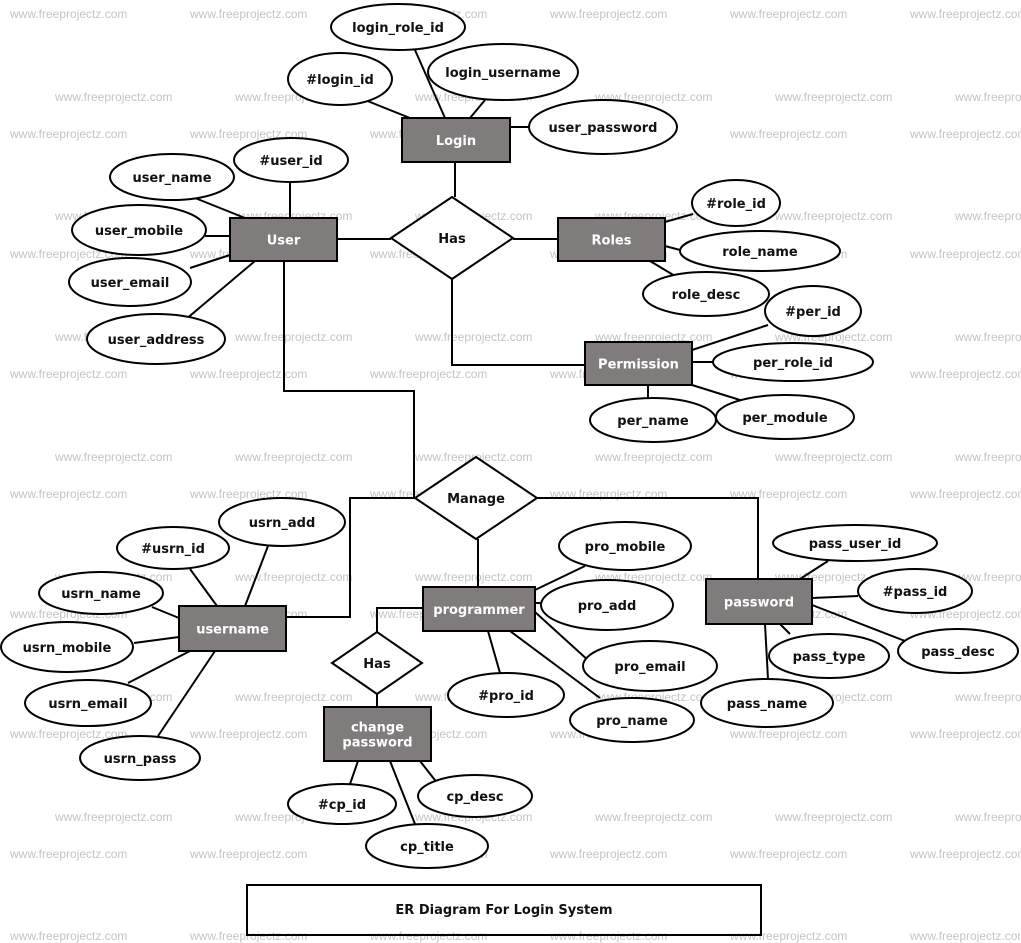 Image resolution: width=1021 pixels, height=943 pixels. Describe the element at coordinates (611, 239) in the screenshot. I see `entity-roles: Roles` at that location.